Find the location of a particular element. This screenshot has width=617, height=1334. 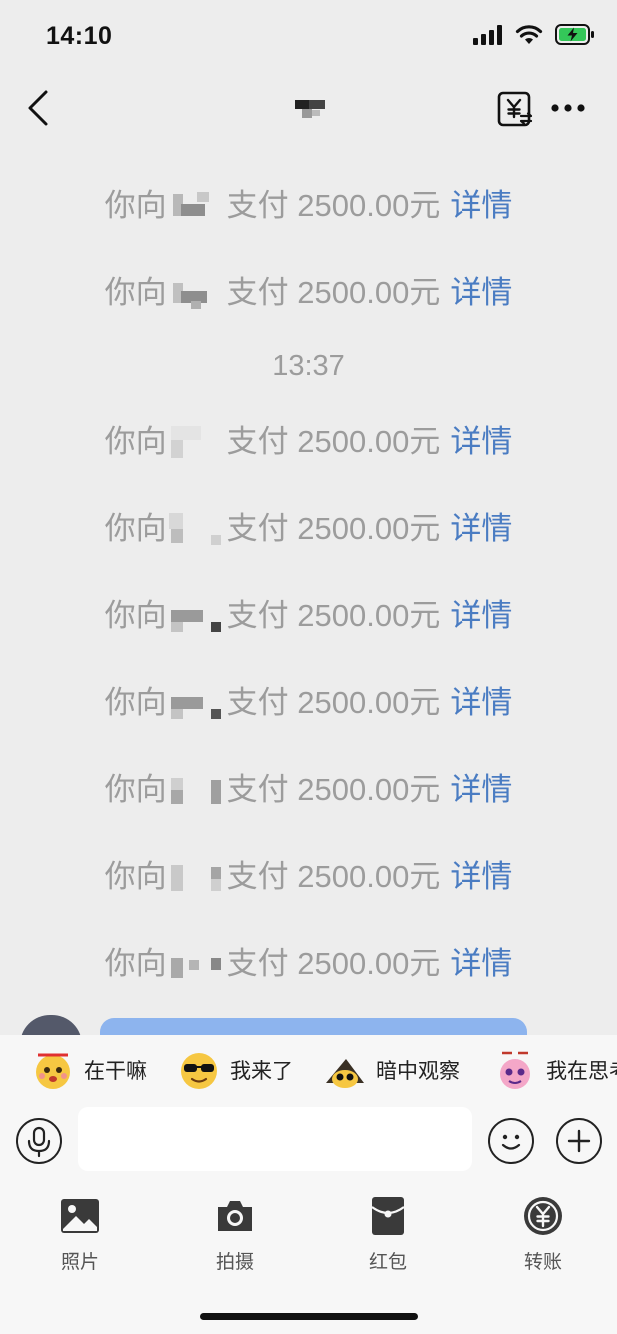

smiley-icon is located at coordinates (511, 1142).